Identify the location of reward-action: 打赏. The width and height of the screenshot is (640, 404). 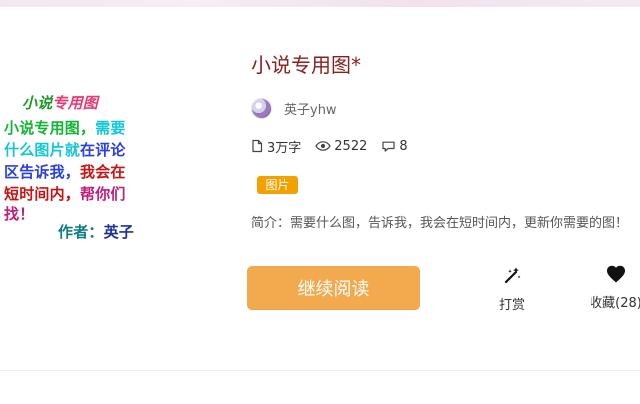
(512, 289).